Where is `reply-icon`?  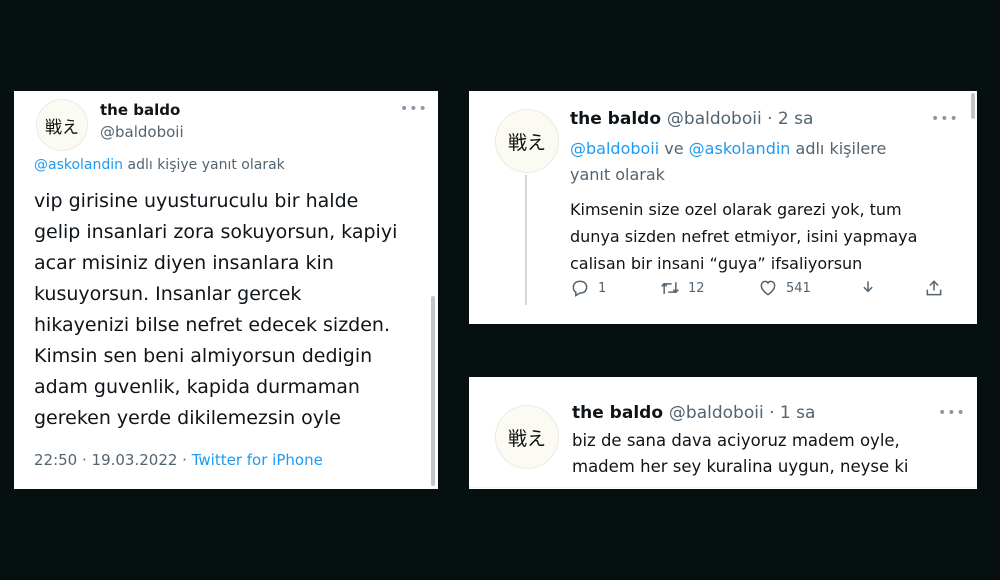
reply-icon is located at coordinates (580, 288).